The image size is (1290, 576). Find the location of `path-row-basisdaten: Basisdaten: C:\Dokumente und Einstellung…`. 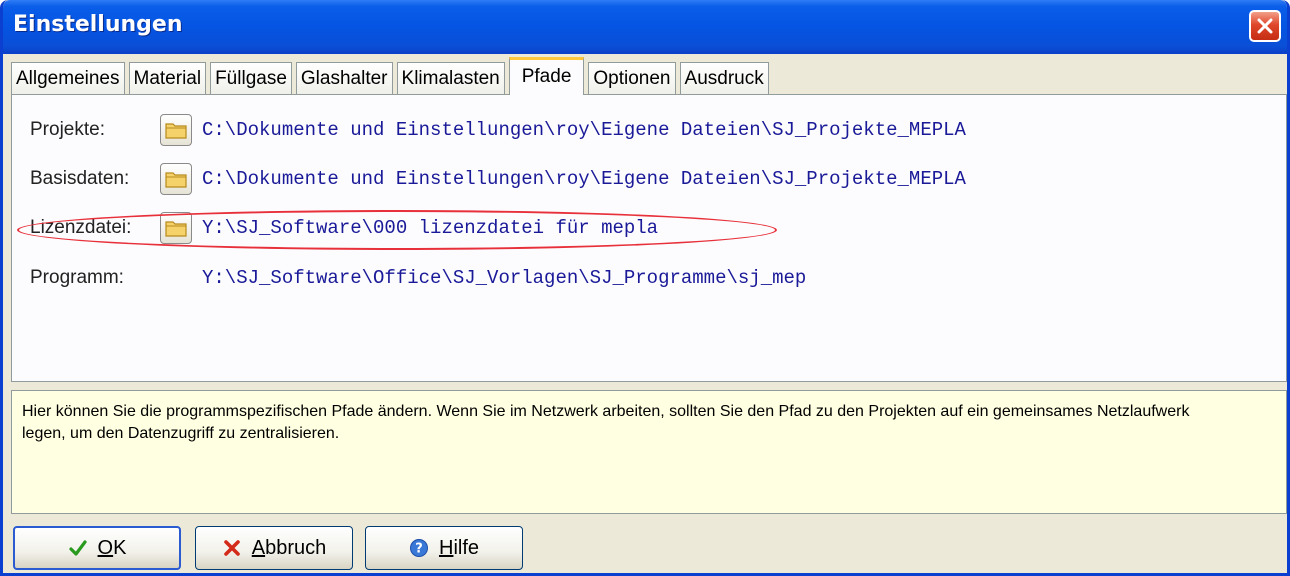

path-row-basisdaten: Basisdaten: C:\Dokumente und Einstellung… is located at coordinates (498, 179).